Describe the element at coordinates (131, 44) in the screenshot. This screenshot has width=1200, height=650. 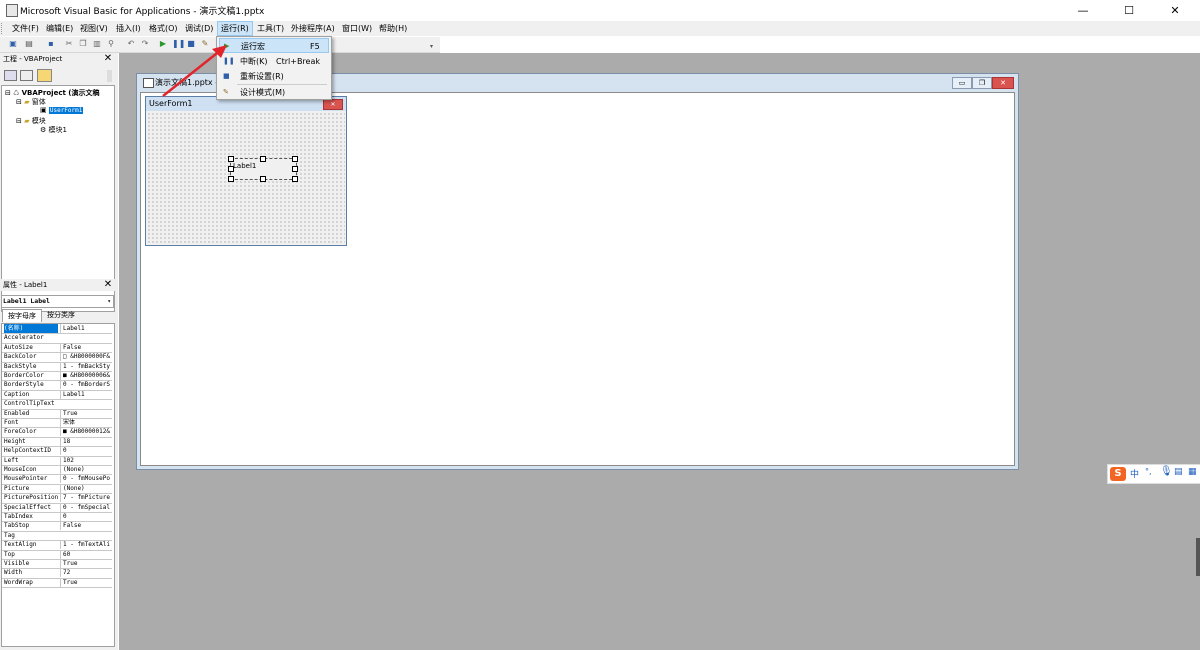
I see `undo-icon: ↶` at that location.